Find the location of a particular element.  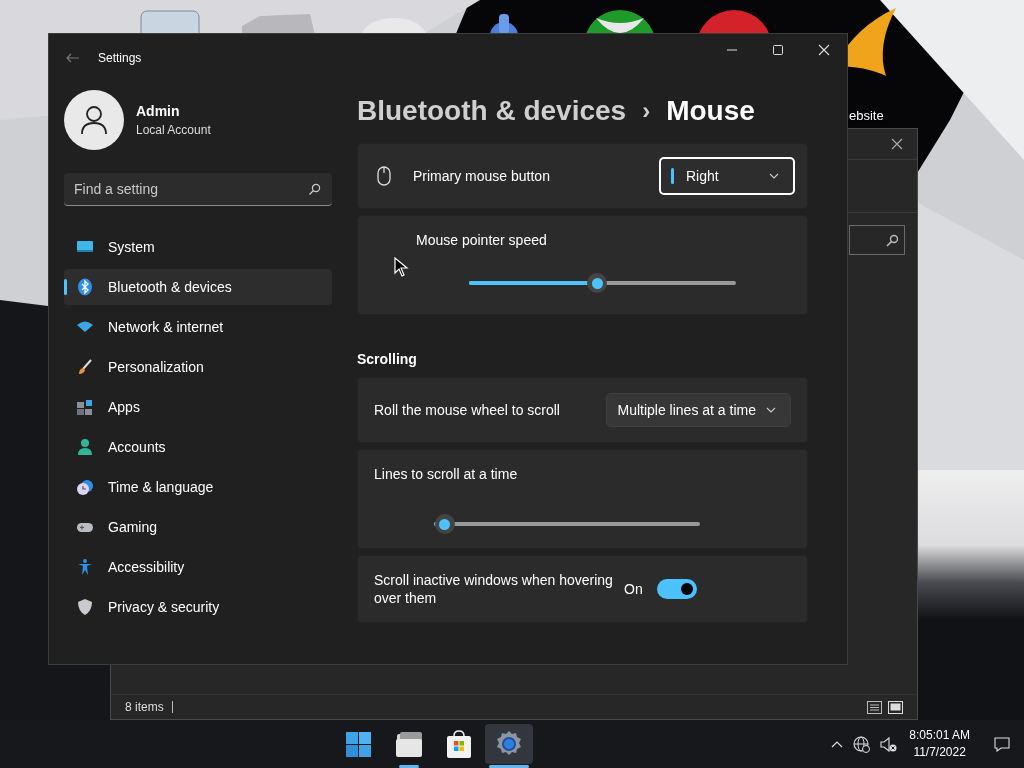

nav-item: Network & internet is located at coordinates (198, 327).